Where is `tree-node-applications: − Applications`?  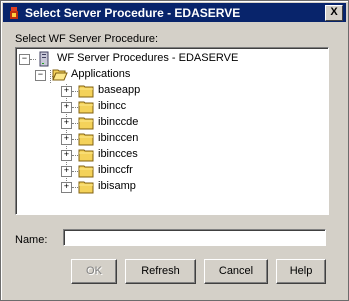 tree-node-applications: − Applications is located at coordinates (166, 75).